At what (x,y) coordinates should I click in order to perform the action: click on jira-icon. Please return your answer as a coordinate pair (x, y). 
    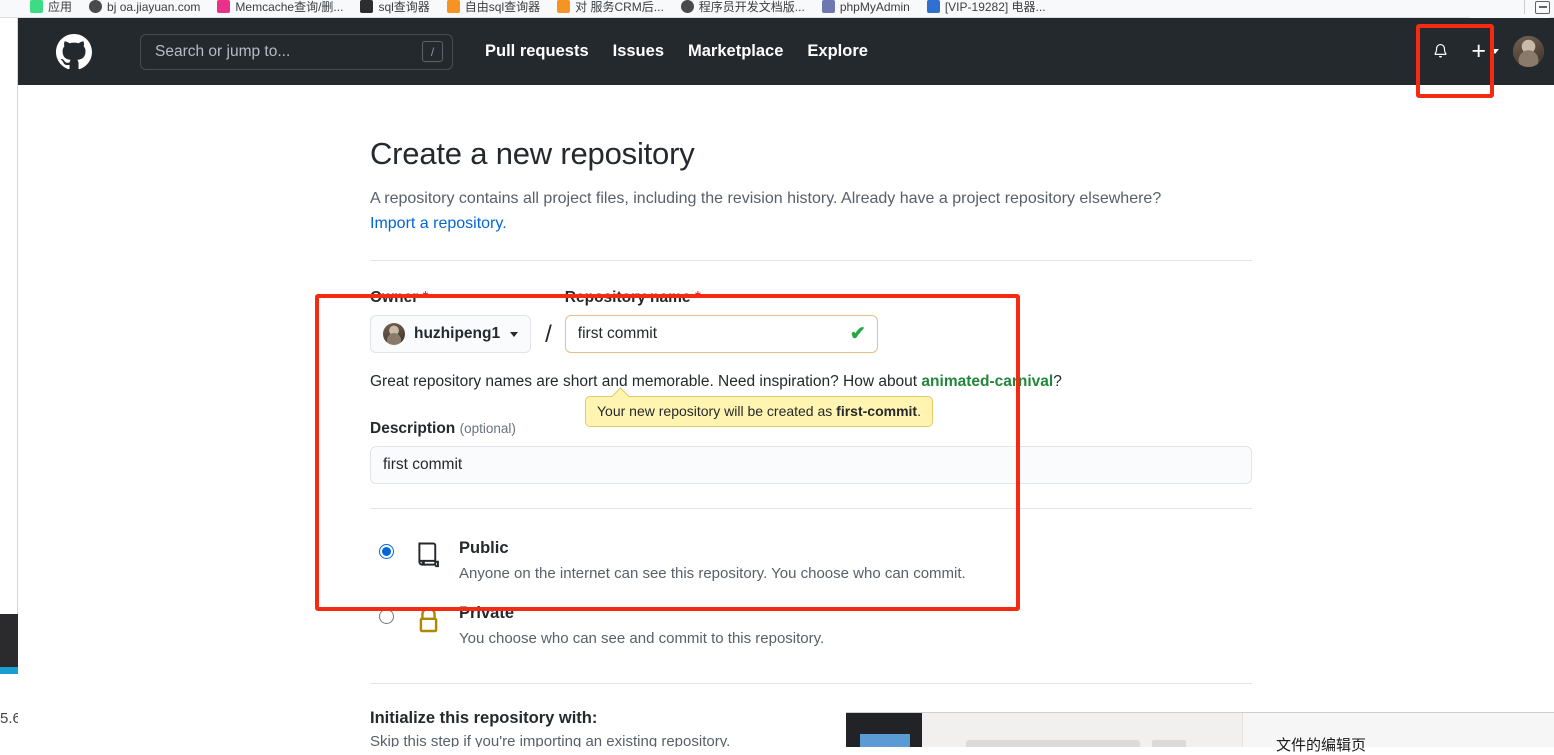
    Looking at the image, I should click on (933, 6).